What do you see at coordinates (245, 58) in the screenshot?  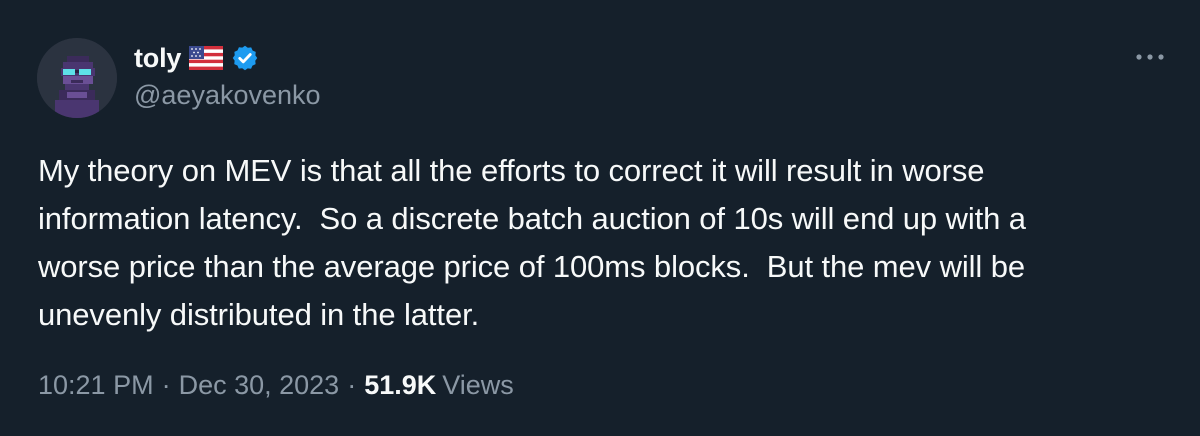 I see `verified-badge-icon` at bounding box center [245, 58].